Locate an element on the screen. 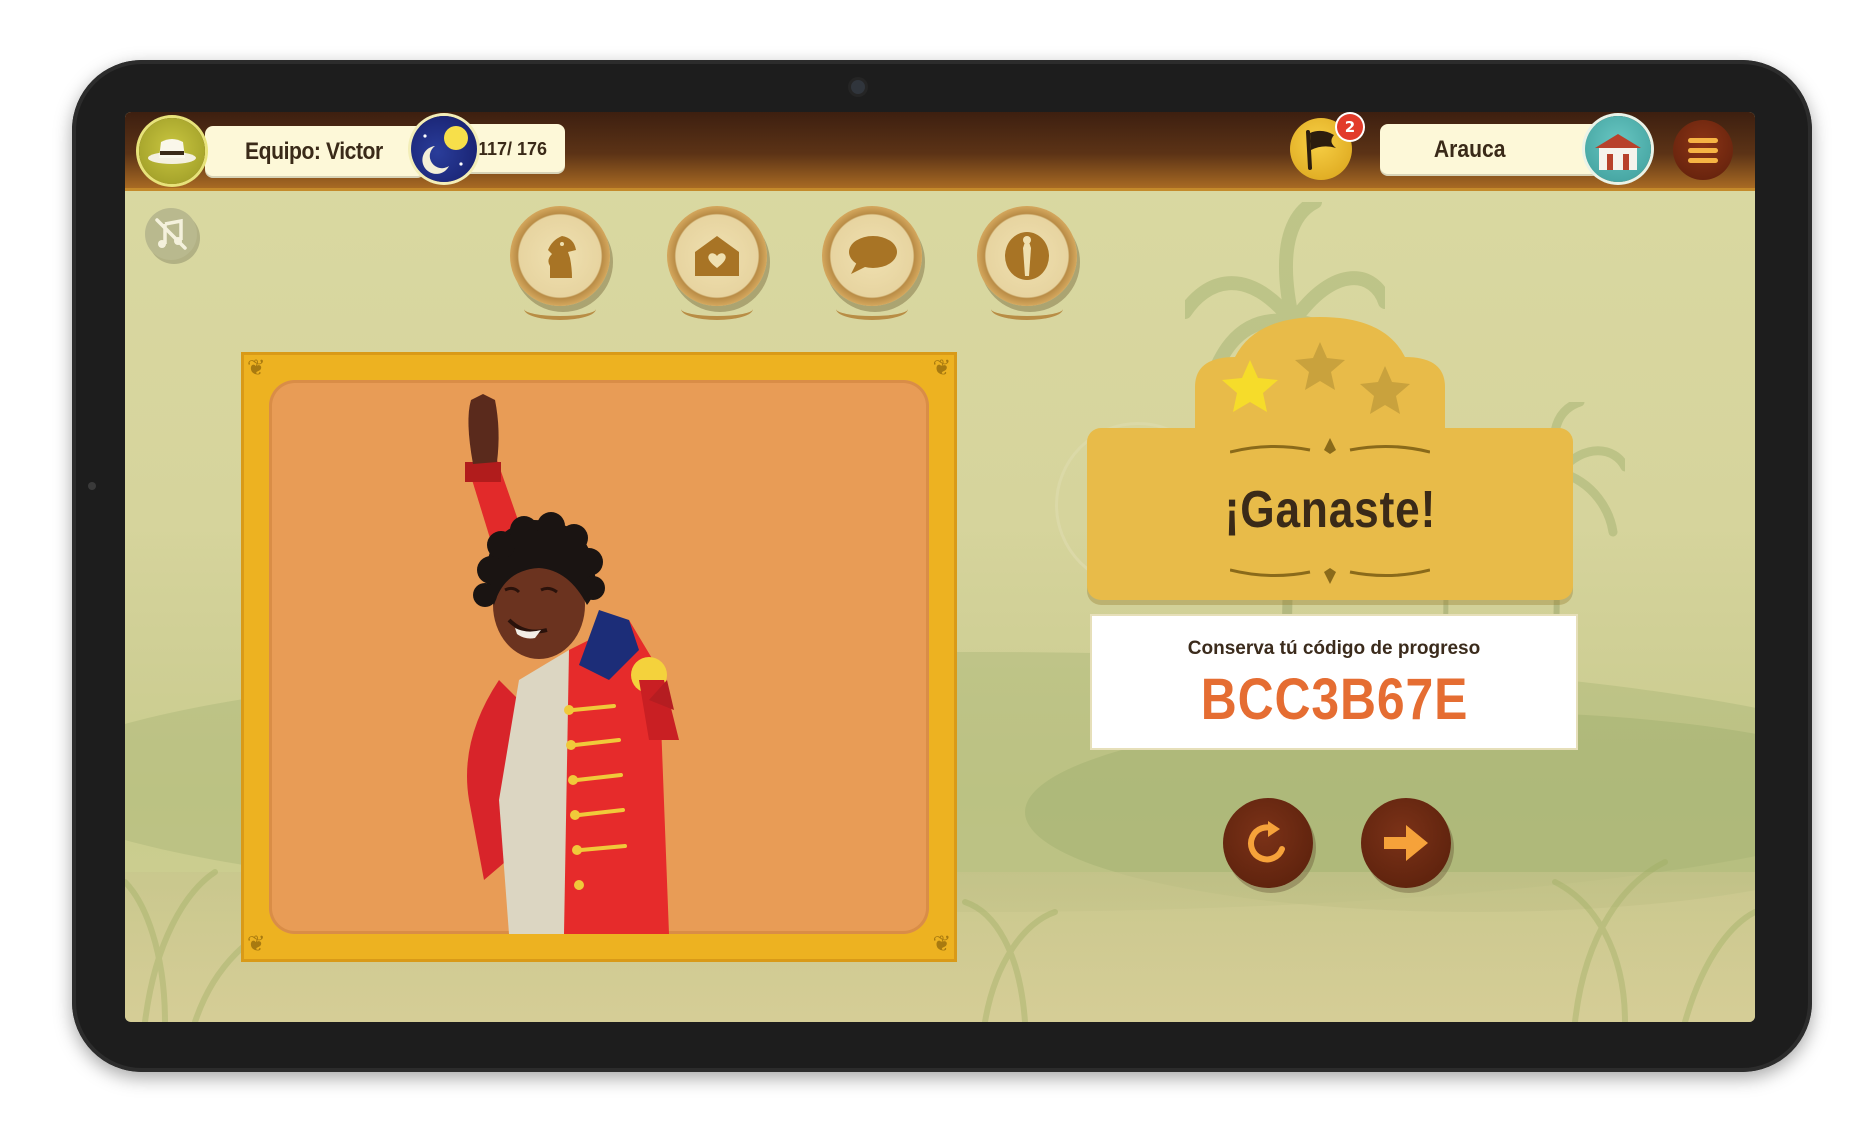 The height and width of the screenshot is (1138, 1866). top-bar: Equipo: Victor 117/ 176 2 Arauca is located at coordinates (940, 151).